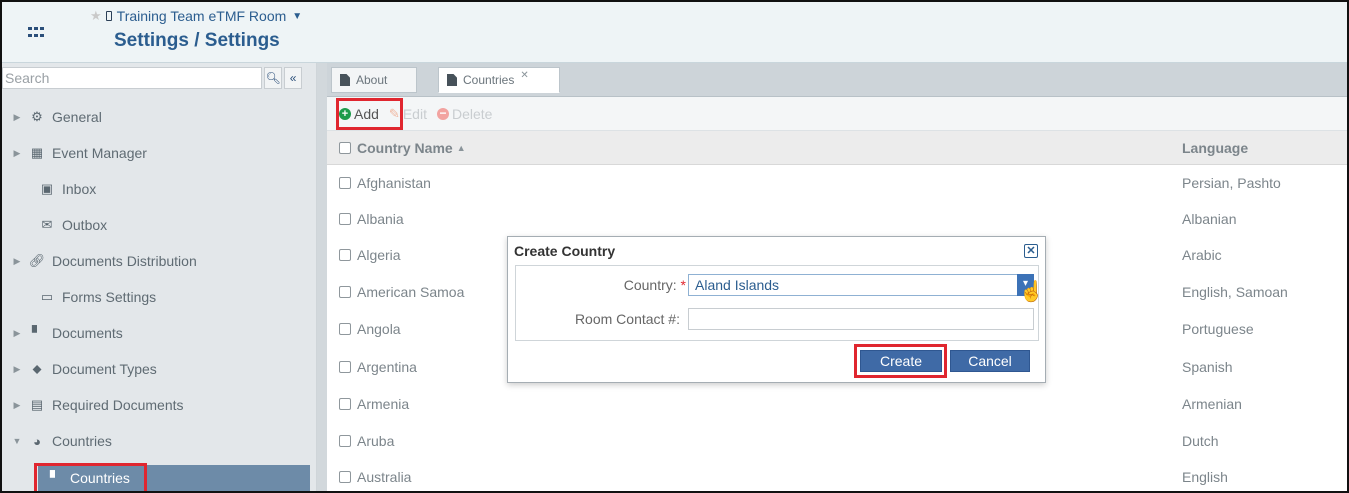  I want to click on country-name: Armenia, so click(383, 404).